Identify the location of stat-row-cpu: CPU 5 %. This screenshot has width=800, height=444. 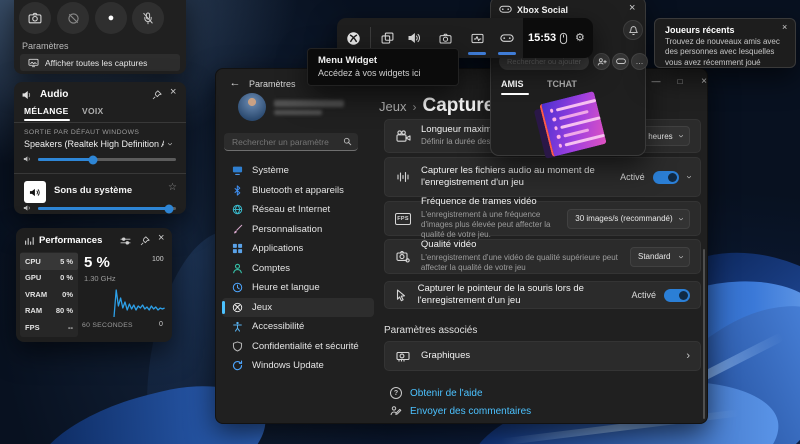
(49, 261).